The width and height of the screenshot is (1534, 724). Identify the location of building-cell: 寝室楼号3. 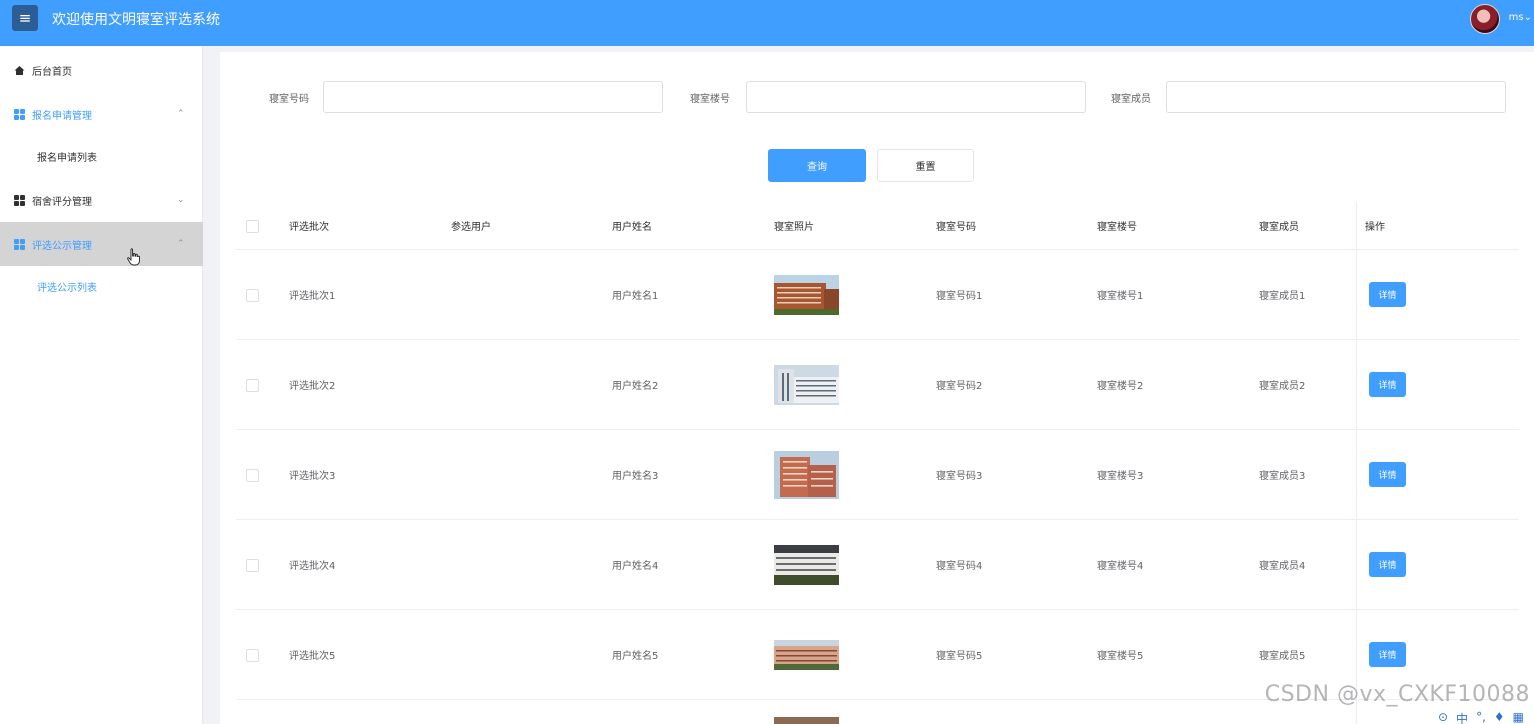
(1120, 476).